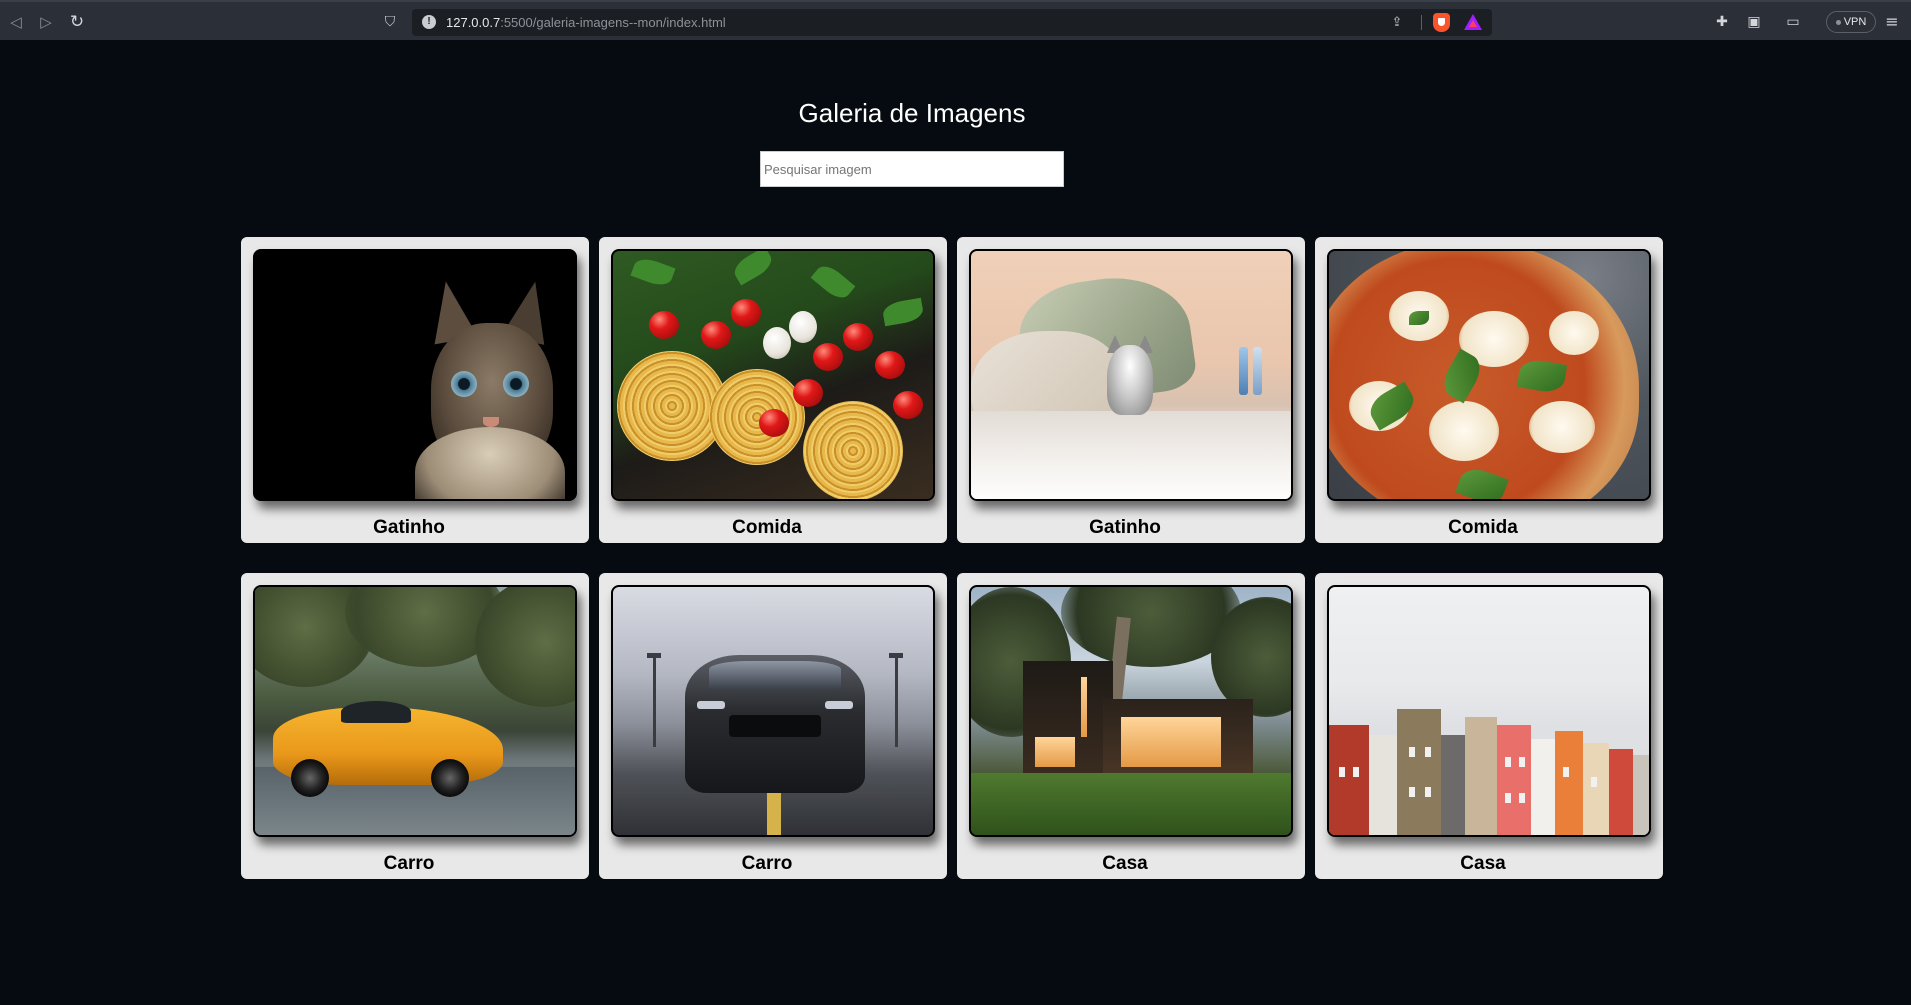 This screenshot has height=1005, width=1911. Describe the element at coordinates (773, 711) in the screenshot. I see `photo-black-mustang` at that location.